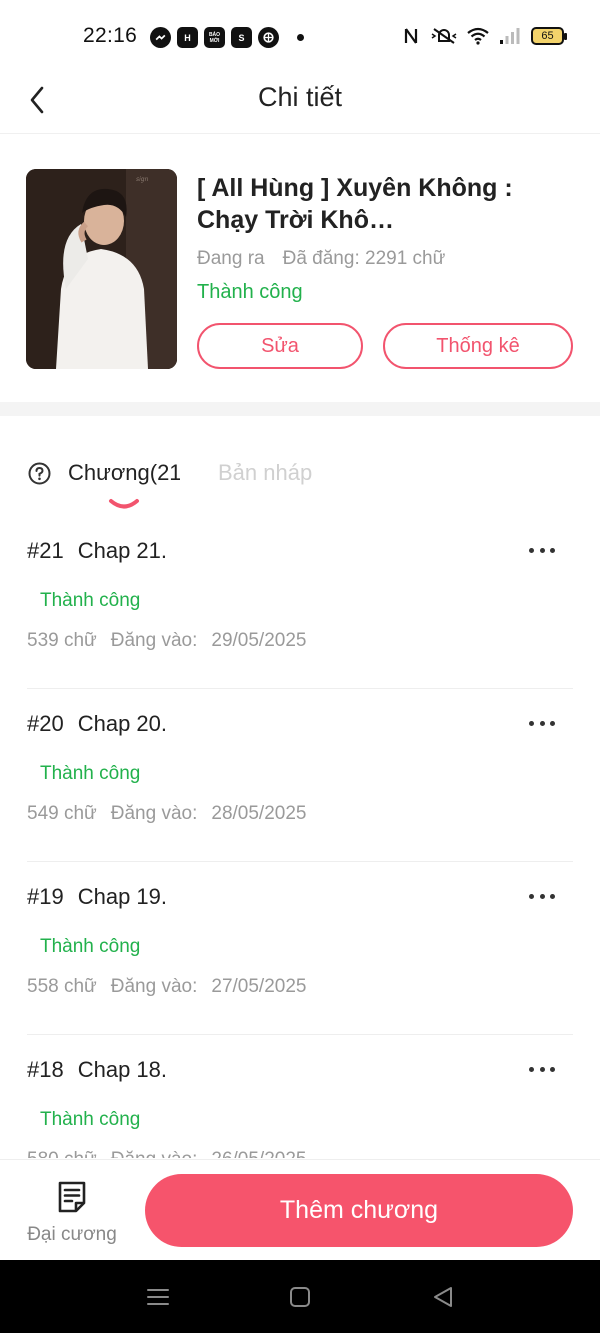 Image resolution: width=600 pixels, height=1333 pixels. Describe the element at coordinates (142, 179) in the screenshot. I see `svg-text: sign` at that location.